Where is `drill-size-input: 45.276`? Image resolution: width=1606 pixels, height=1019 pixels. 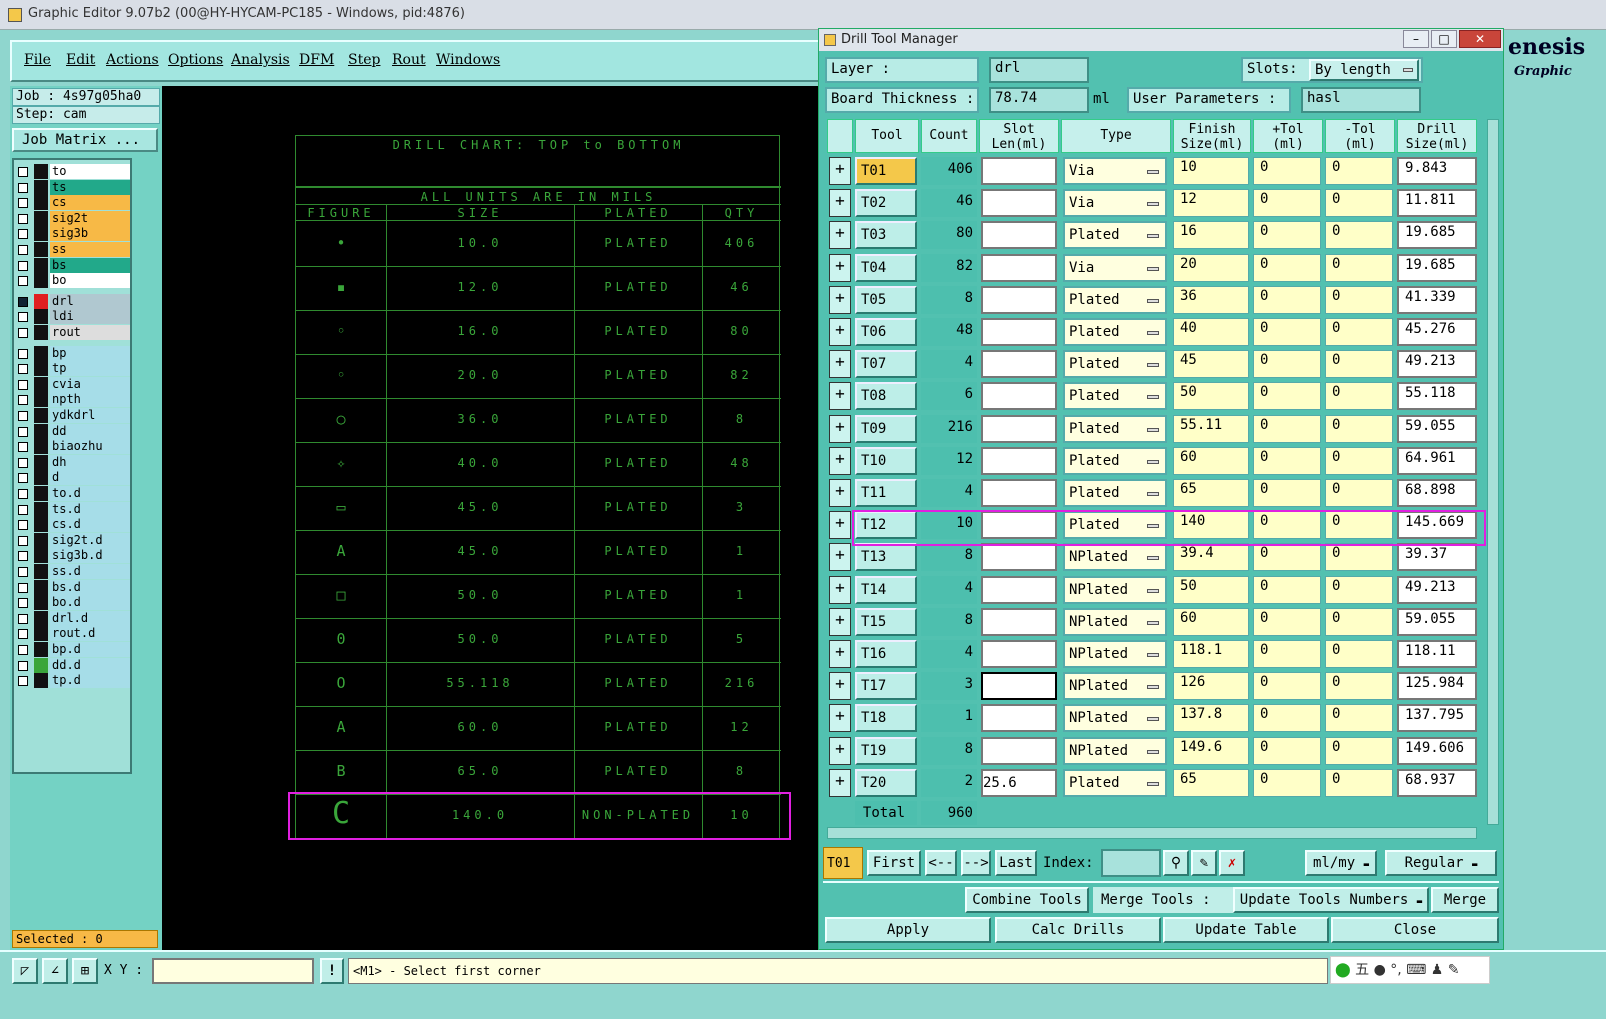
drill-size-input: 45.276 is located at coordinates (1437, 332).